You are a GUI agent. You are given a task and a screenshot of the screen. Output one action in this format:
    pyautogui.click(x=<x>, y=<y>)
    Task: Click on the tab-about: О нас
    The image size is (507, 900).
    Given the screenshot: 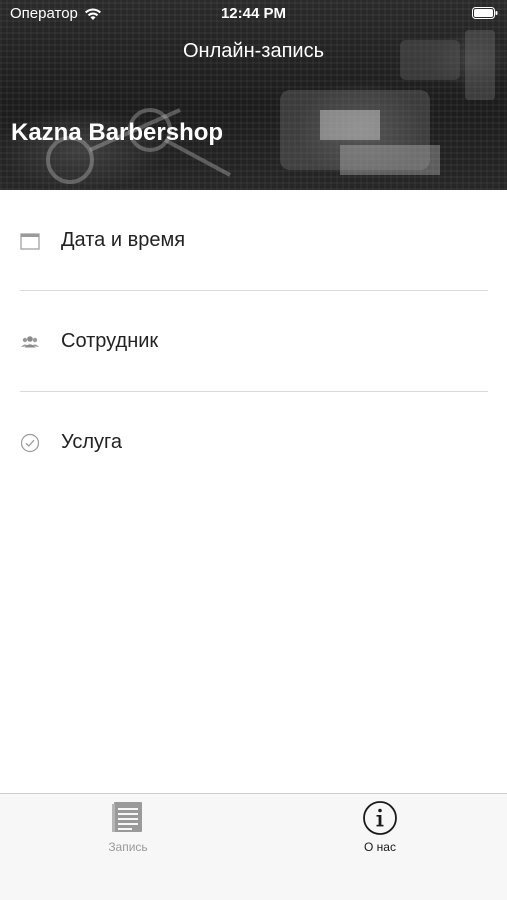 What is the action you would take?
    pyautogui.click(x=380, y=827)
    